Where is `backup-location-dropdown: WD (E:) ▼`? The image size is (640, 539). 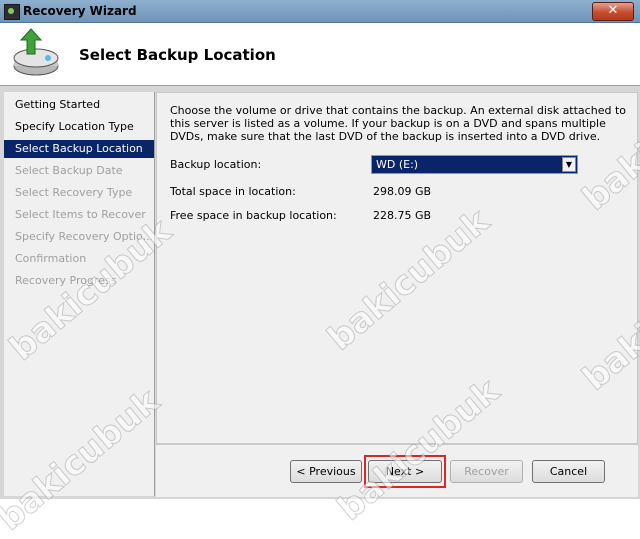
backup-location-dropdown: WD (E:) ▼ is located at coordinates (474, 164).